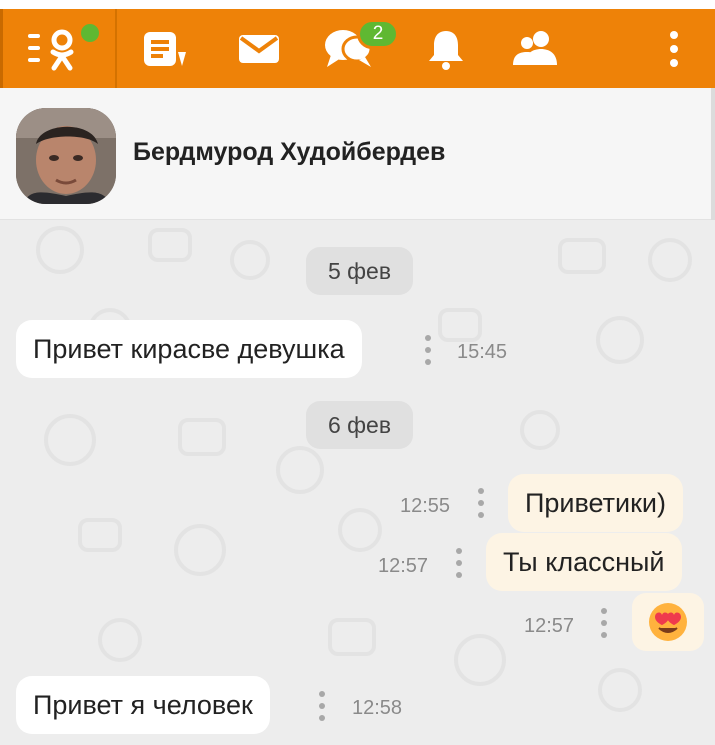 Image resolution: width=715 pixels, height=745 pixels. Describe the element at coordinates (713, 154) in the screenshot. I see `header-right-edge` at that location.